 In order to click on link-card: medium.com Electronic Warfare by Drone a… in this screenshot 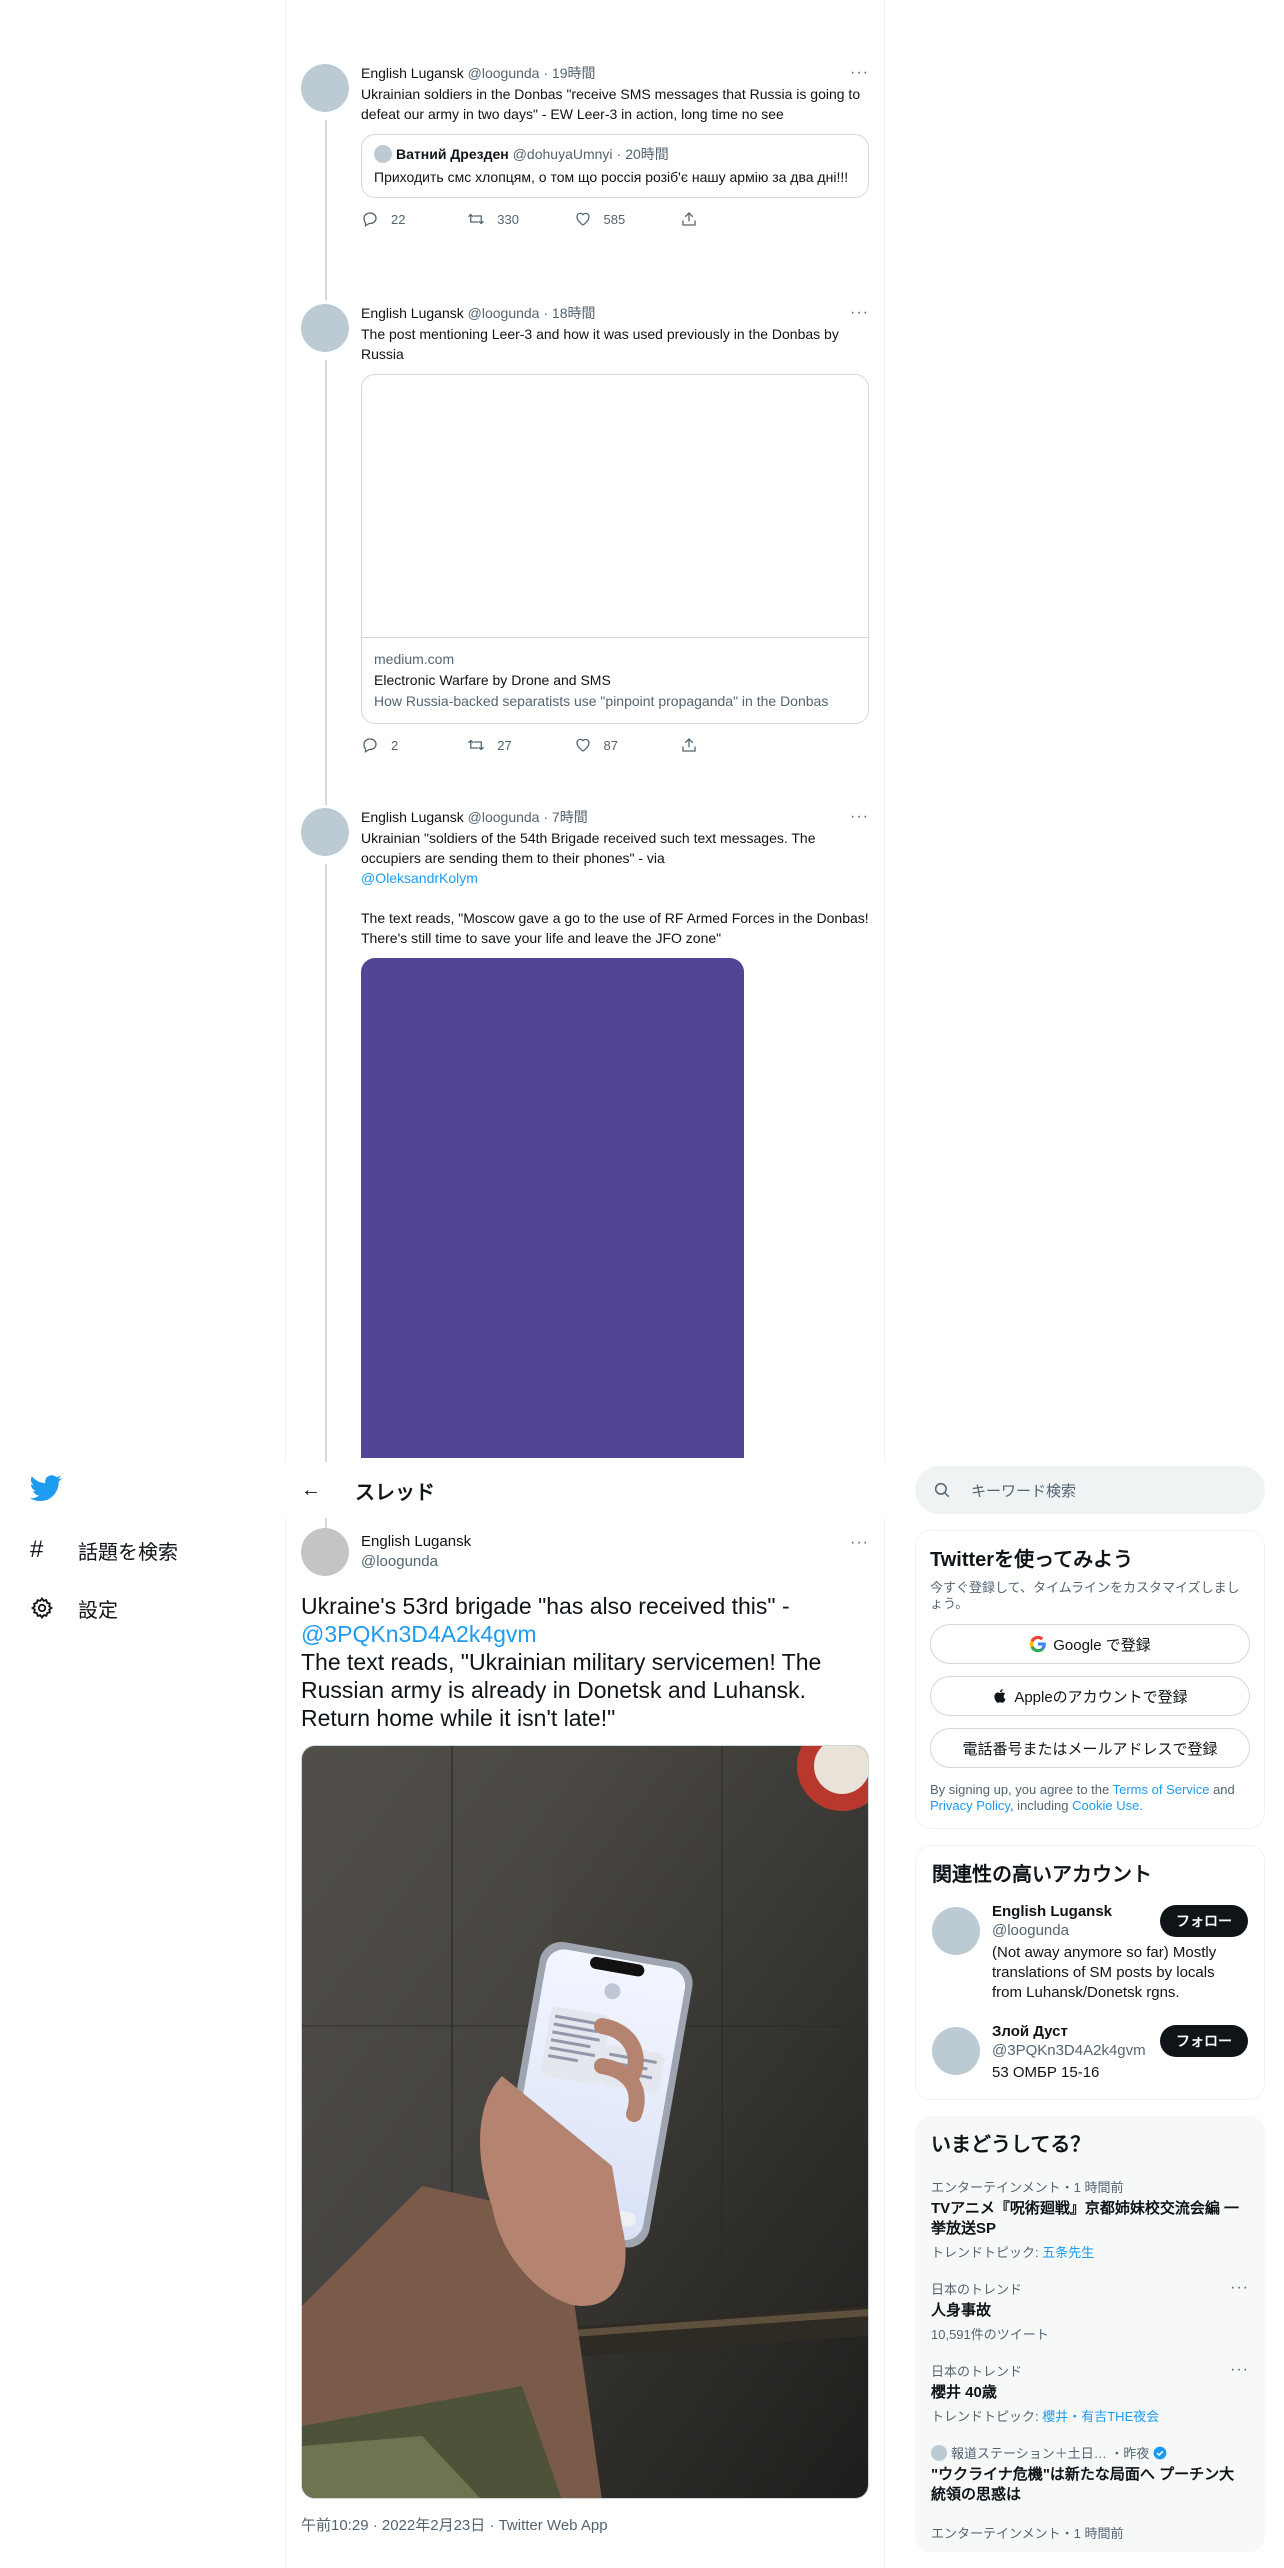, I will do `click(615, 549)`.